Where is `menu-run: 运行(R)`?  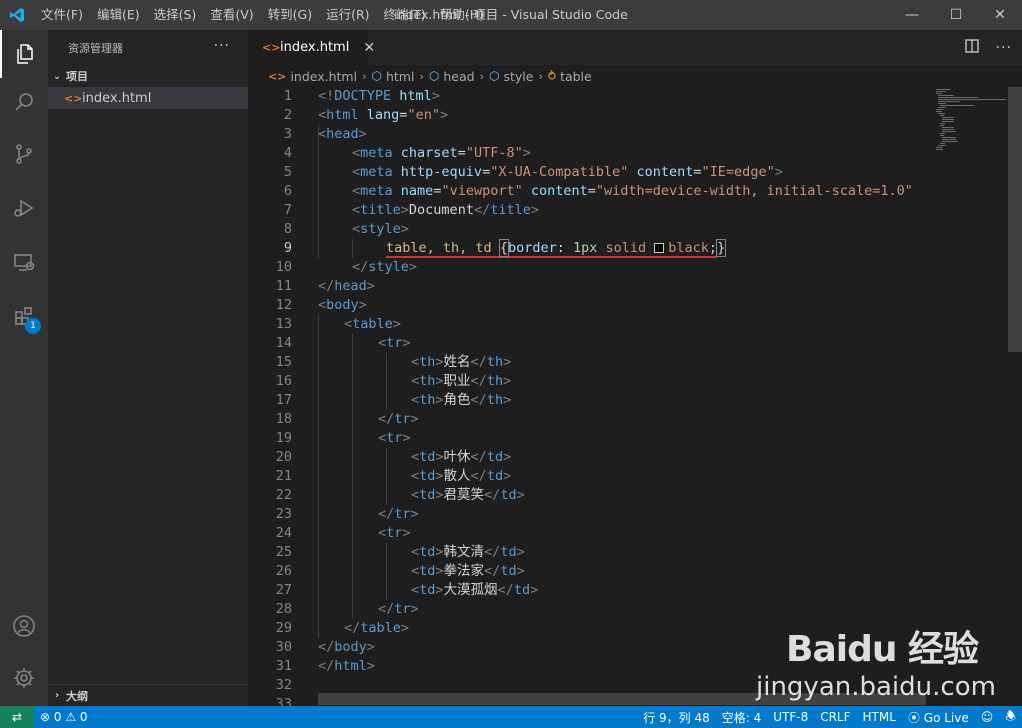 menu-run: 运行(R) is located at coordinates (347, 15).